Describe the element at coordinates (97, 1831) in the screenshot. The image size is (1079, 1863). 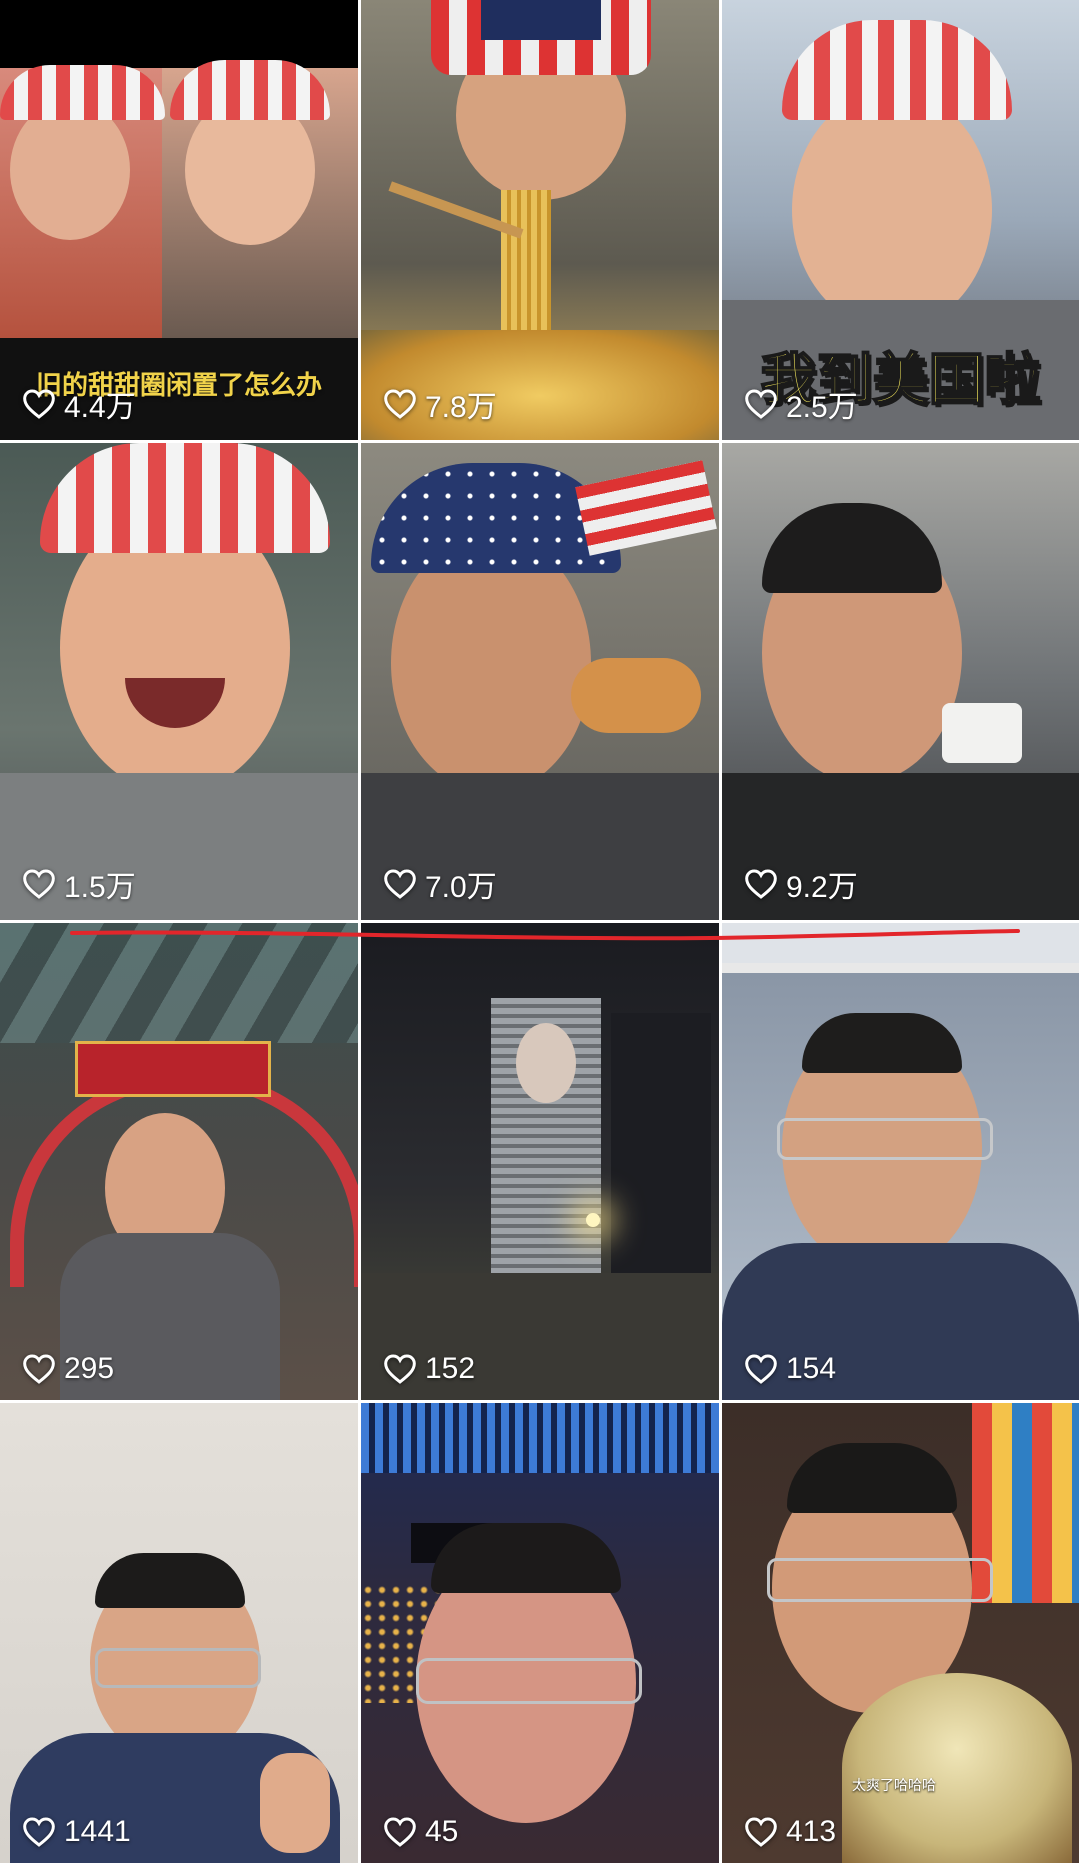
I see `like-count-text: 1441` at that location.